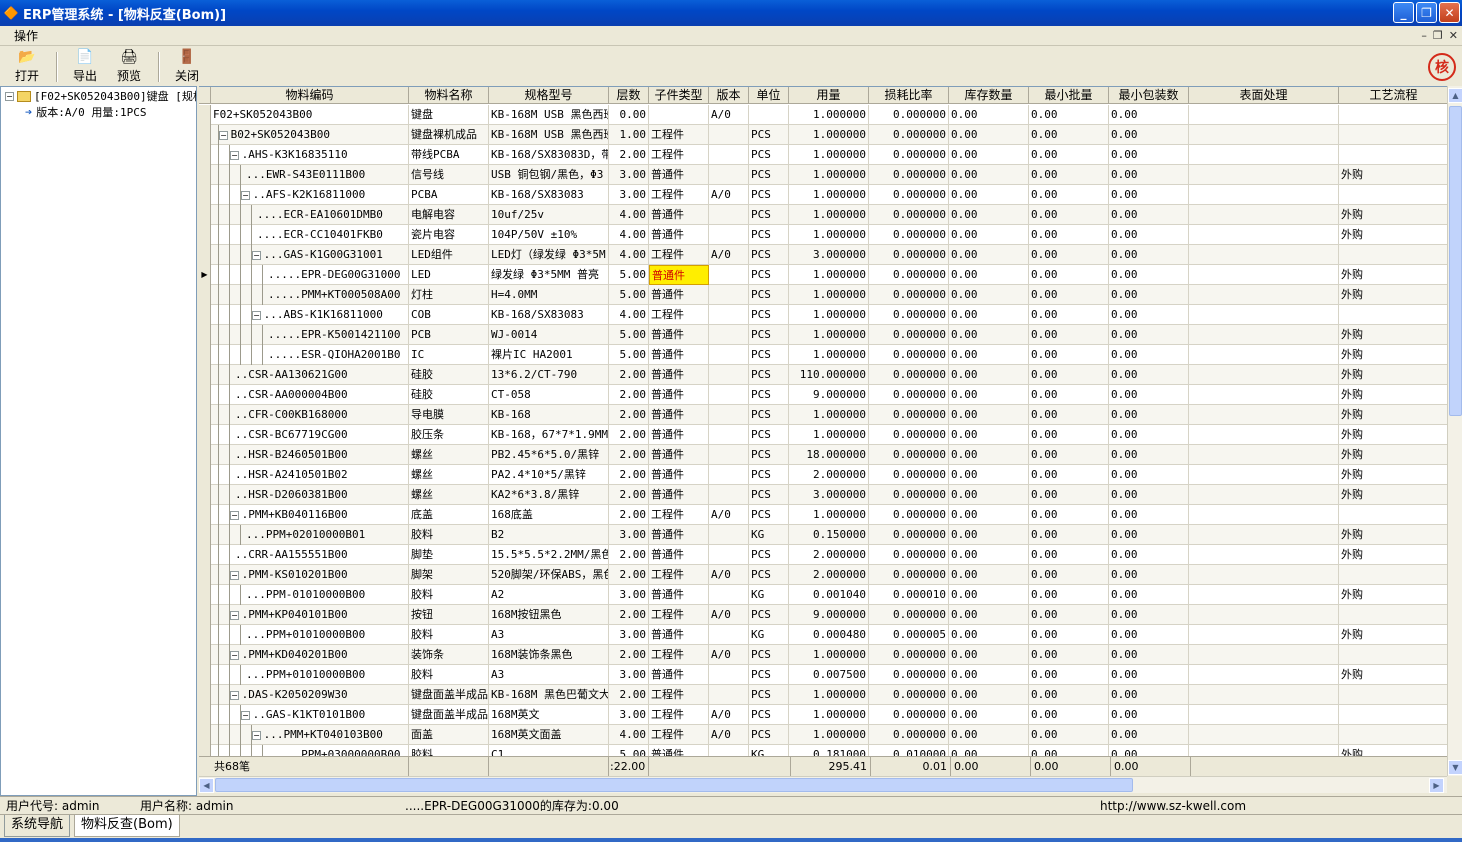  What do you see at coordinates (629, 275) in the screenshot?
I see `cell-3: 5.00` at bounding box center [629, 275].